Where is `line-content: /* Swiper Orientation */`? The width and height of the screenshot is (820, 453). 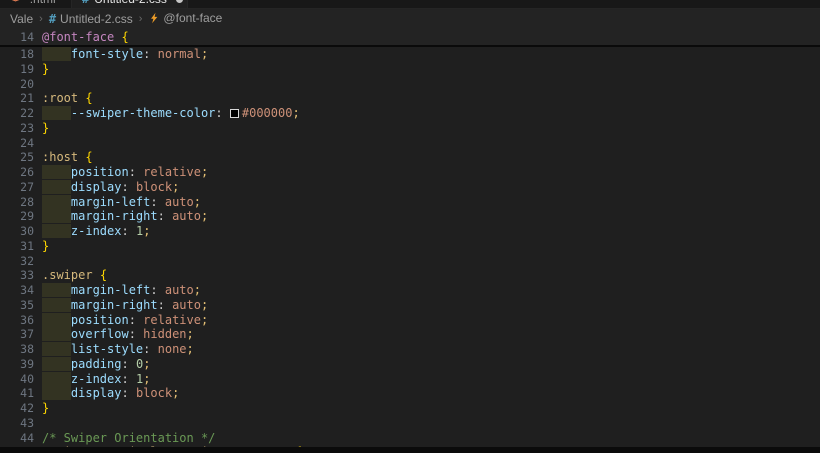 line-content: /* Swiper Orientation */ is located at coordinates (128, 438).